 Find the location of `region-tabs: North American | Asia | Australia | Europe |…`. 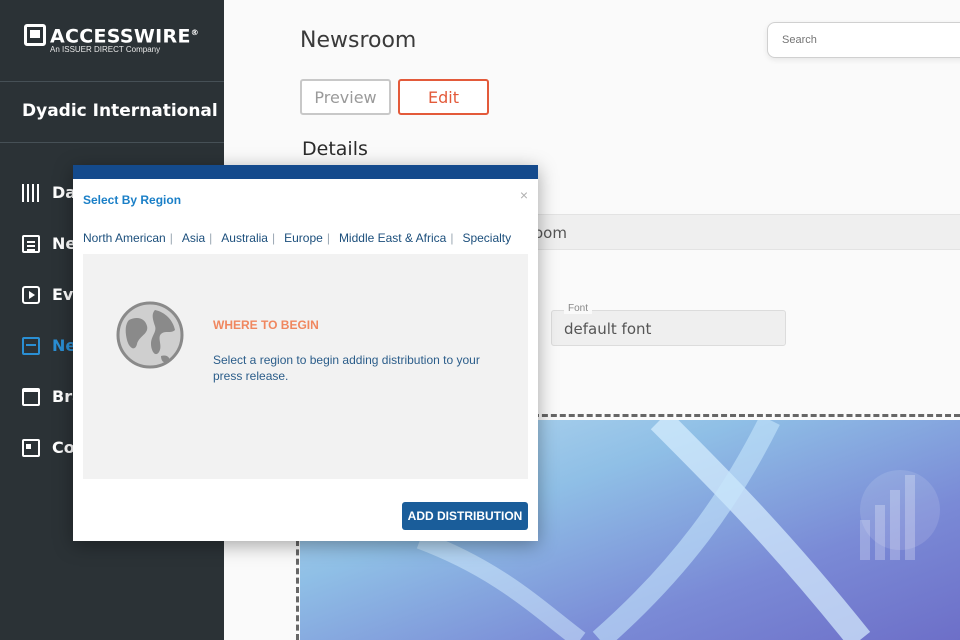

region-tabs: North American | Asia | Australia | Europe |… is located at coordinates (297, 238).